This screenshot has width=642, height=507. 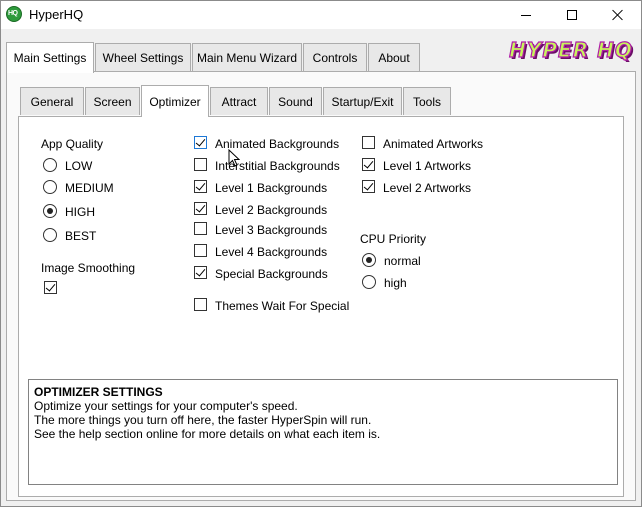 What do you see at coordinates (402, 261) in the screenshot?
I see `cpu-normal-label: normal` at bounding box center [402, 261].